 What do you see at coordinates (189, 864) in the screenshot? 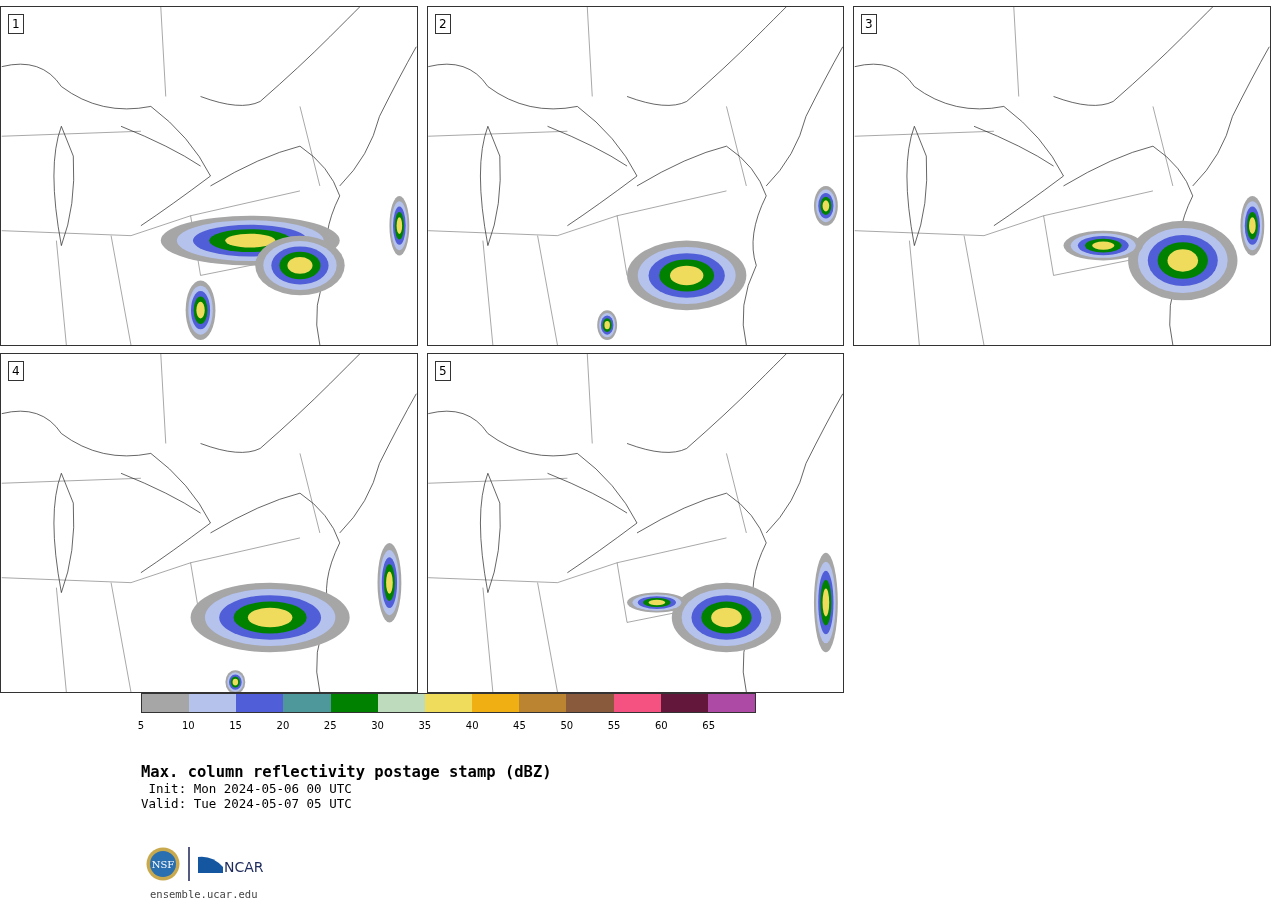
I see `divider` at bounding box center [189, 864].